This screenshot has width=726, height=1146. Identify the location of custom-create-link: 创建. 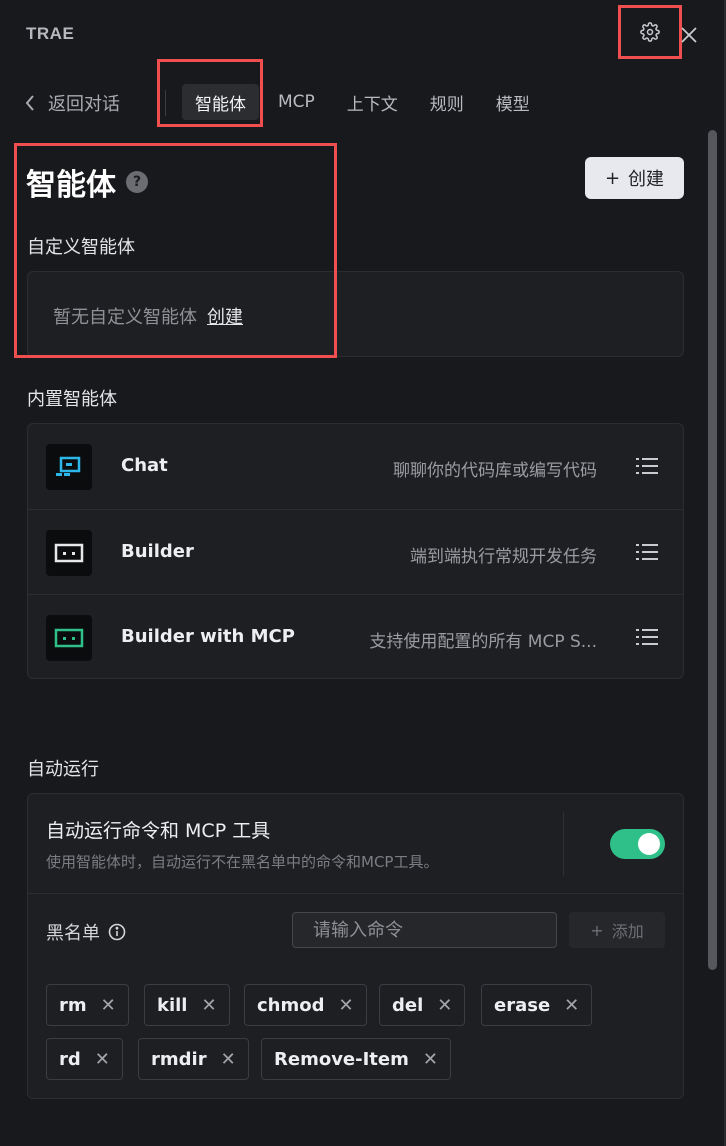
(225, 316).